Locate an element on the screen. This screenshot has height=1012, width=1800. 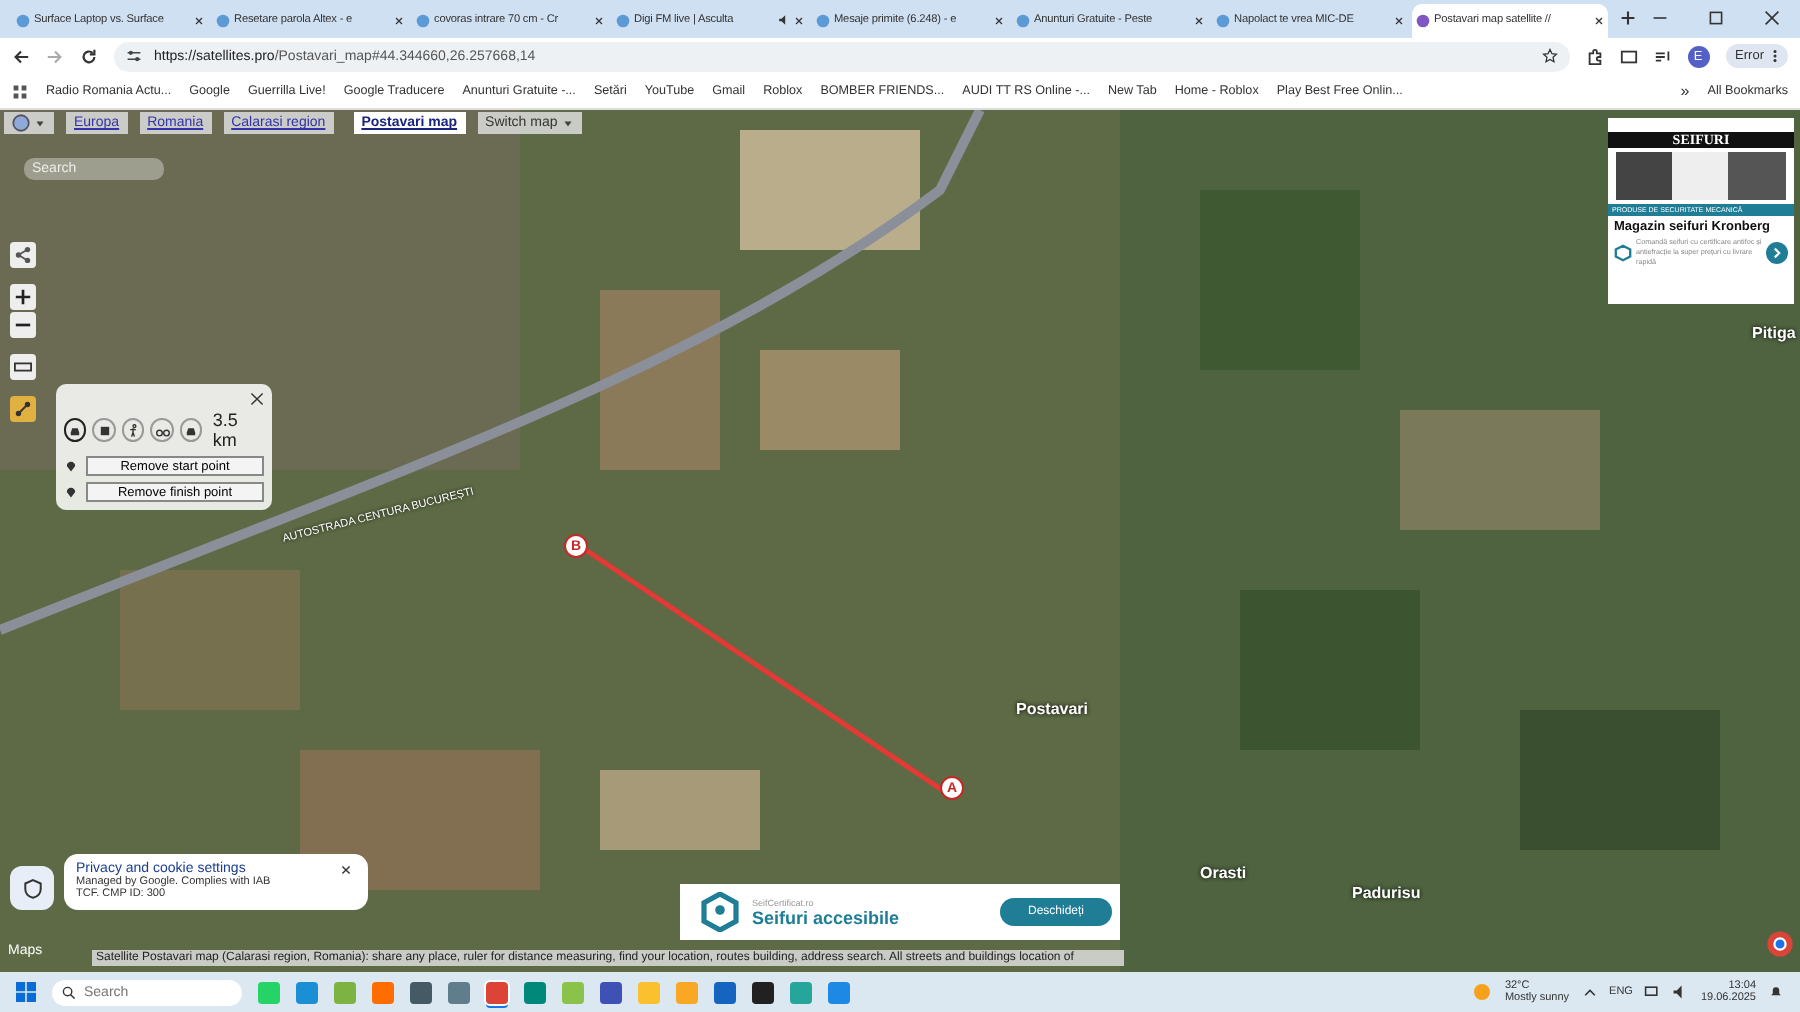
globe-dropdown is located at coordinates (29, 123).